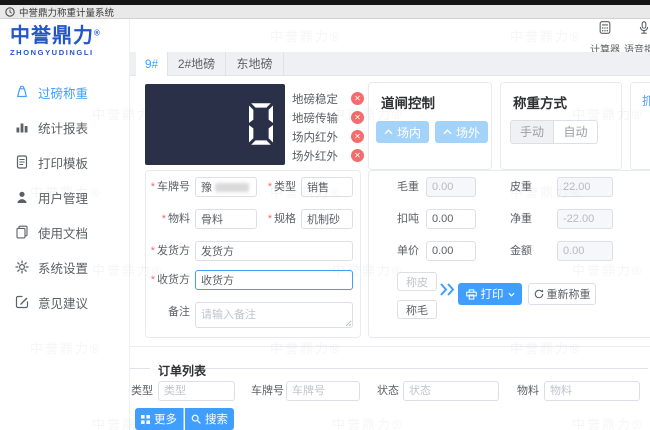  What do you see at coordinates (215, 124) in the screenshot?
I see `weight-display` at bounding box center [215, 124].